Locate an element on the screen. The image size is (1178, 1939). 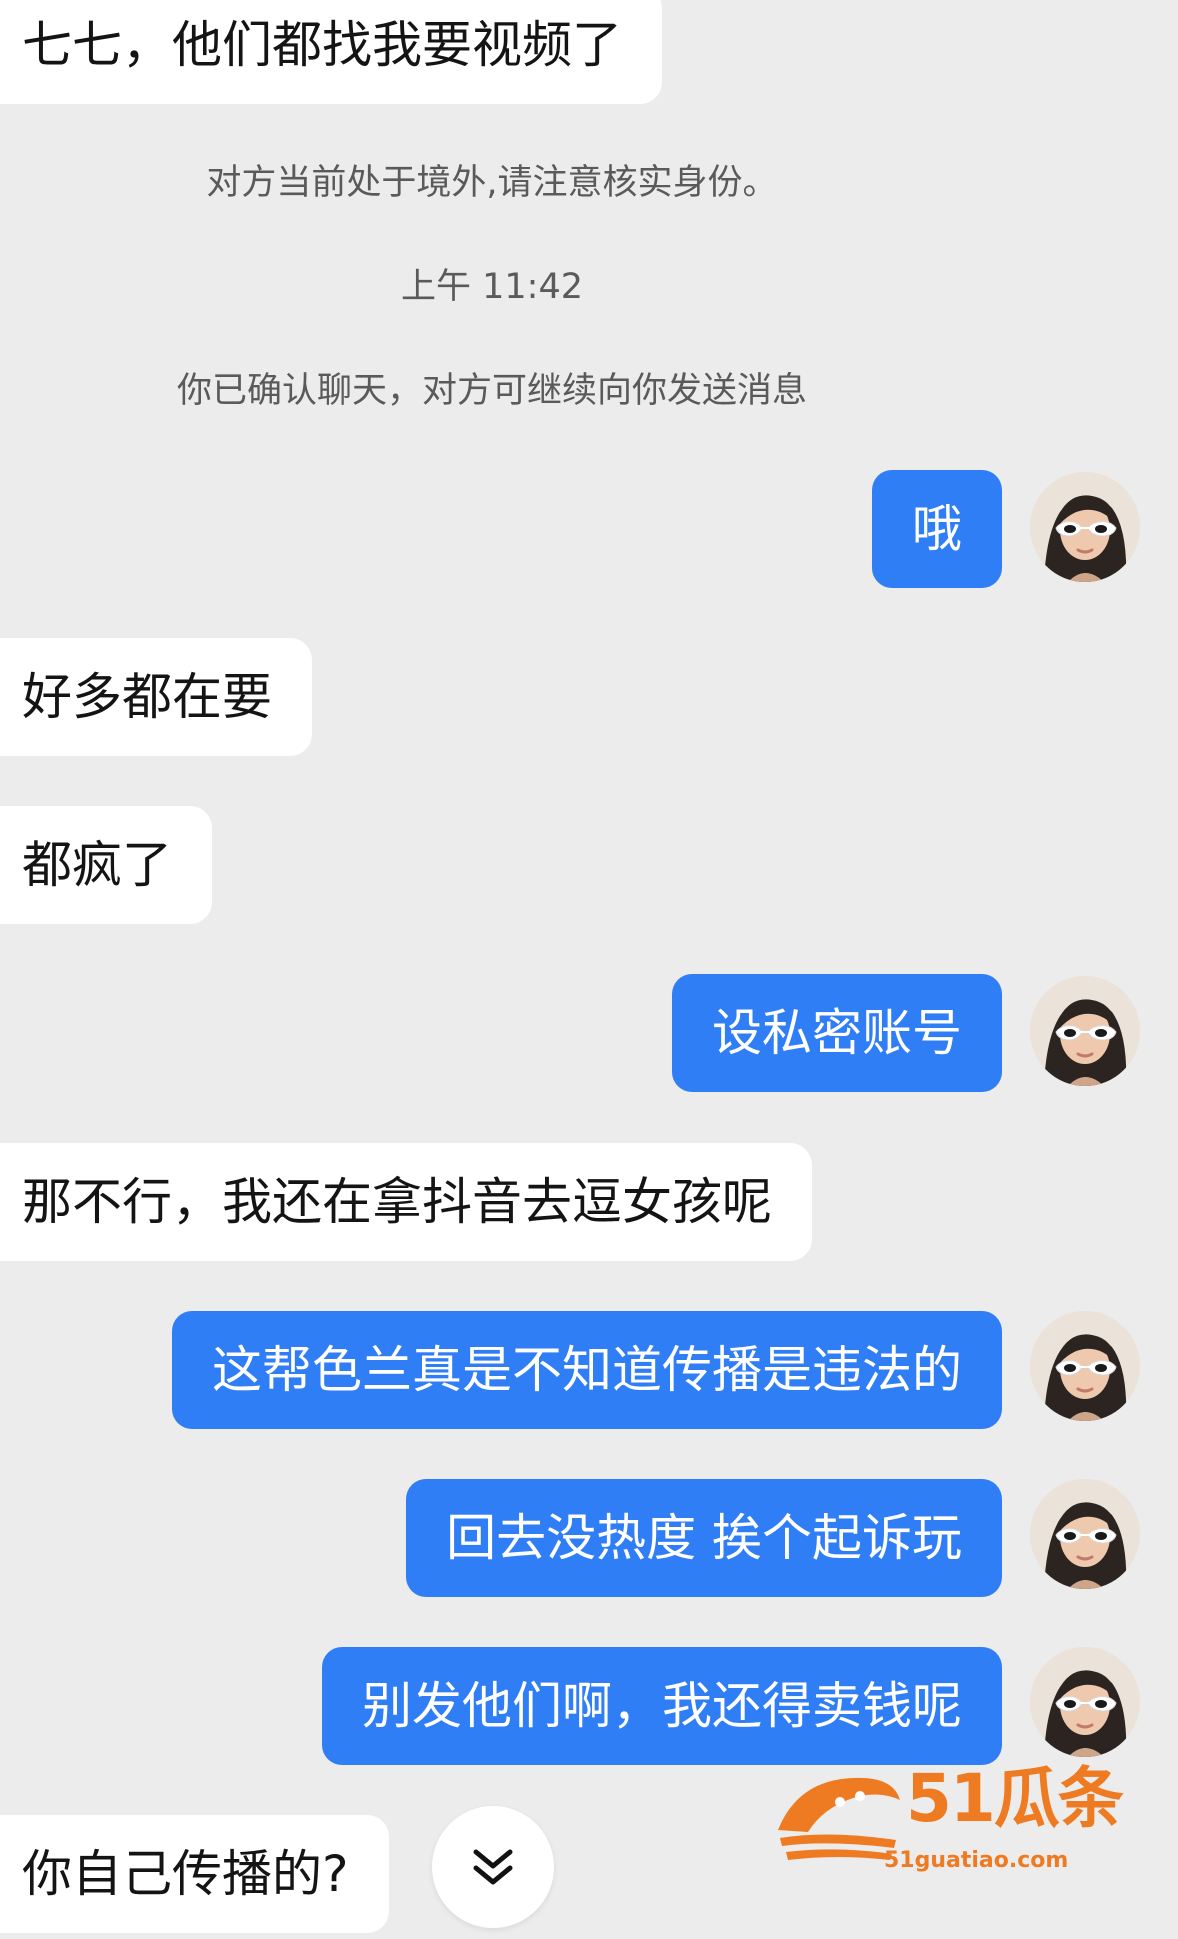
watermark-brand: 51瓜条 is located at coordinates (1015, 1798).